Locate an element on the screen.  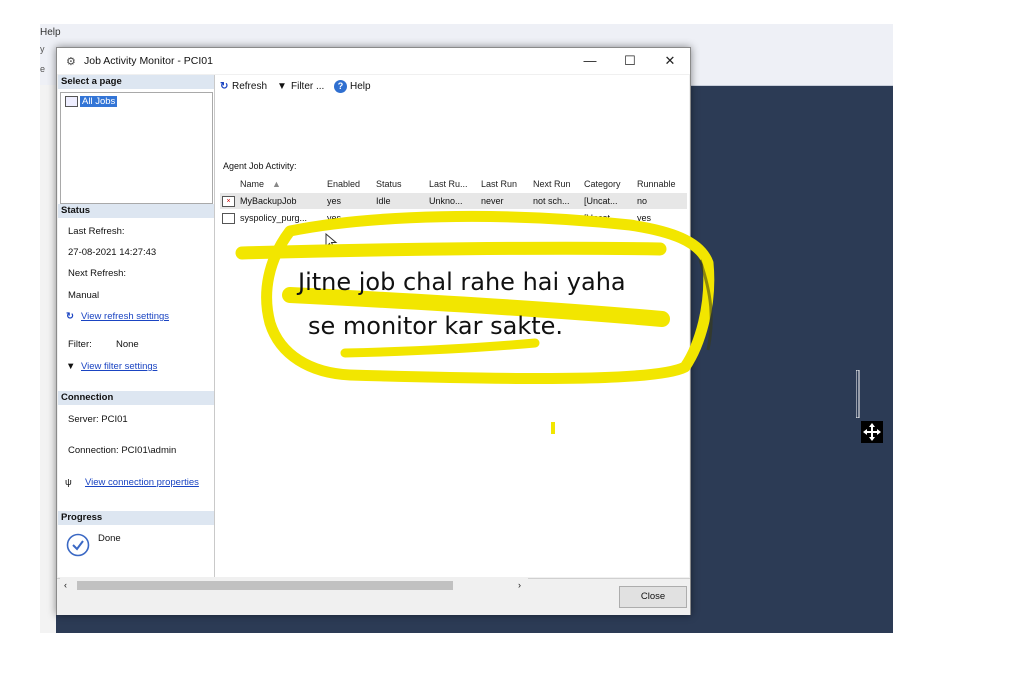
progress-status: Done is located at coordinates (109, 538).